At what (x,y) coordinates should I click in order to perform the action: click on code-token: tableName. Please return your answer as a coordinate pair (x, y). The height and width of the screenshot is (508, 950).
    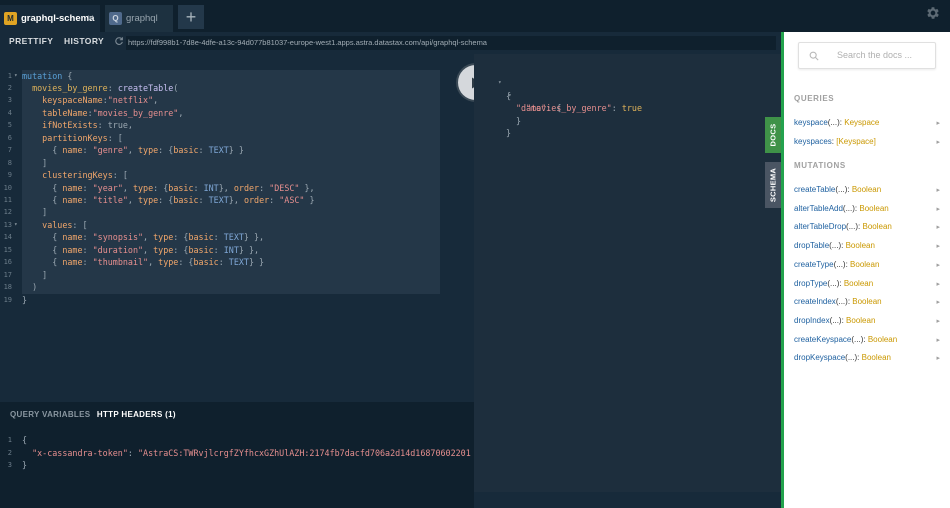
    Looking at the image, I should click on (55, 112).